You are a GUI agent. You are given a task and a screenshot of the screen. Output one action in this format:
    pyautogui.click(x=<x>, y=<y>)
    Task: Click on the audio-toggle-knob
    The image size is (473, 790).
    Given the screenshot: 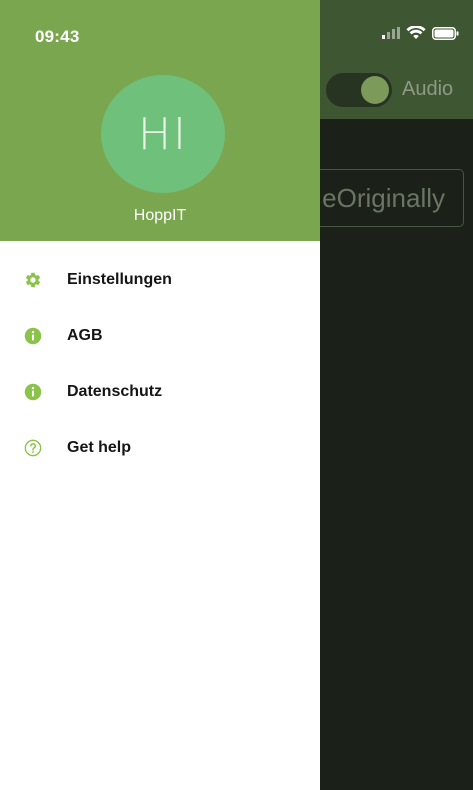 What is the action you would take?
    pyautogui.click(x=375, y=90)
    